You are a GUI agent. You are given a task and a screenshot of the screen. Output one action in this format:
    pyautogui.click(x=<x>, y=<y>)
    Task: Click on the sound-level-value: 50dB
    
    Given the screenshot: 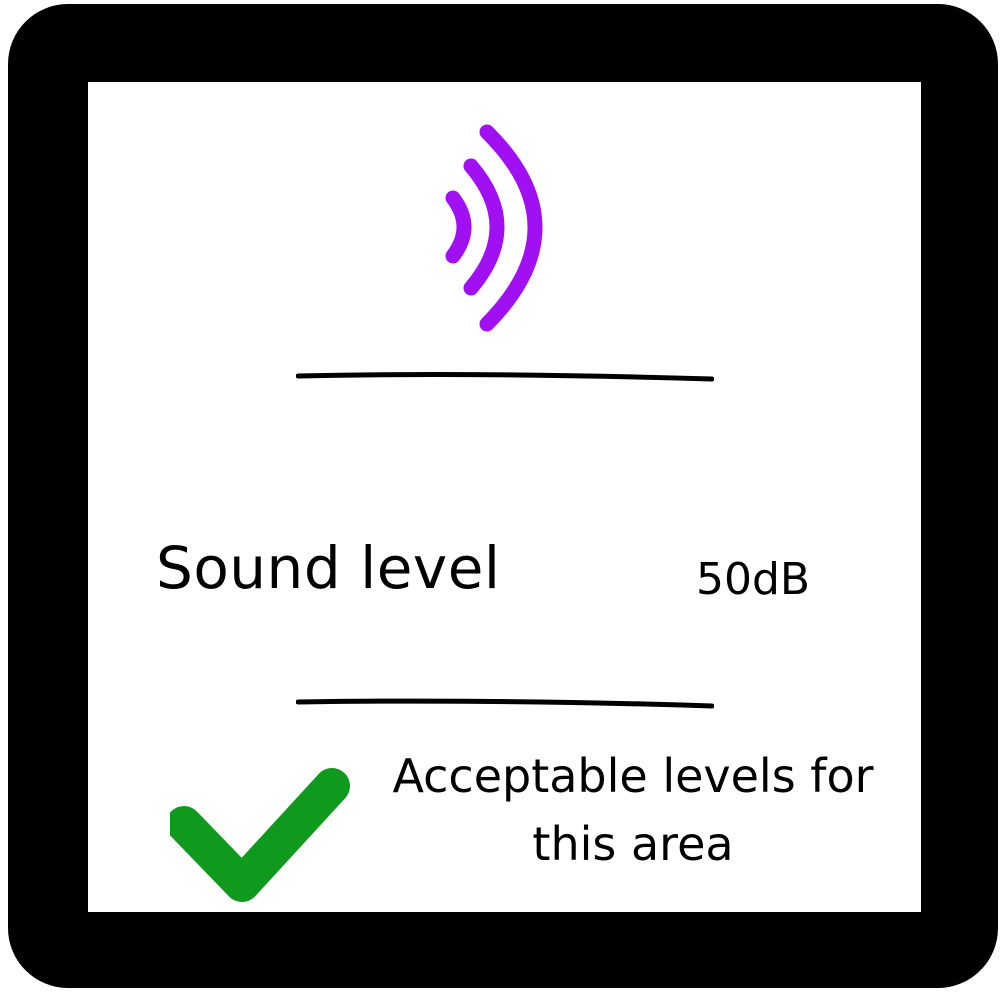 What is the action you would take?
    pyautogui.click(x=753, y=579)
    